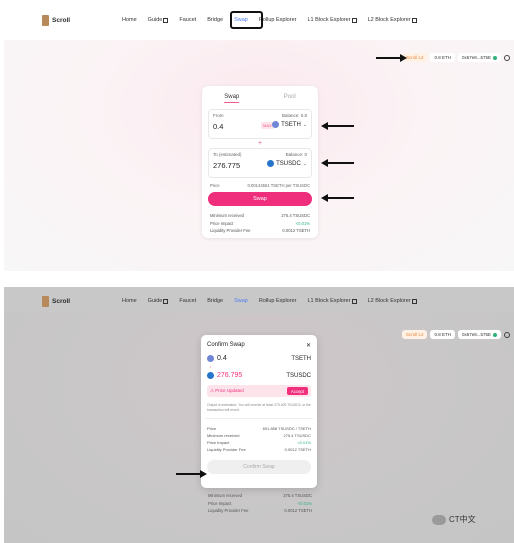 Image resolution: width=514 pixels, height=543 pixels. What do you see at coordinates (226, 345) in the screenshot?
I see `modal-title: Confirm Swap` at bounding box center [226, 345].